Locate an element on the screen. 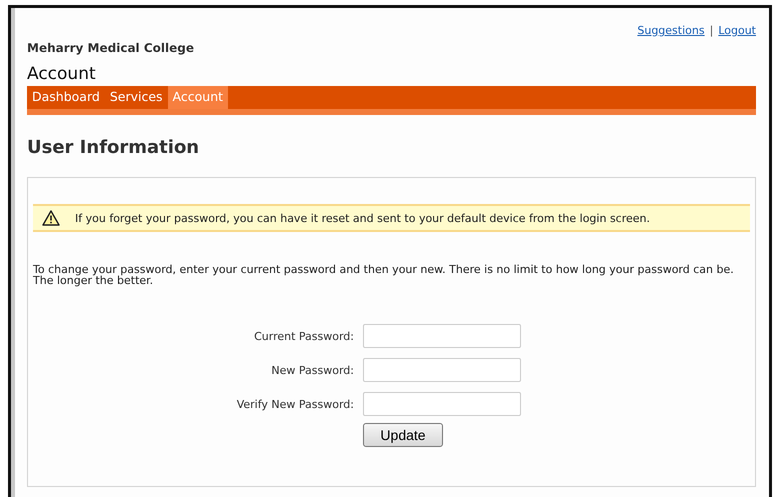  header-link: Logout is located at coordinates (737, 31).